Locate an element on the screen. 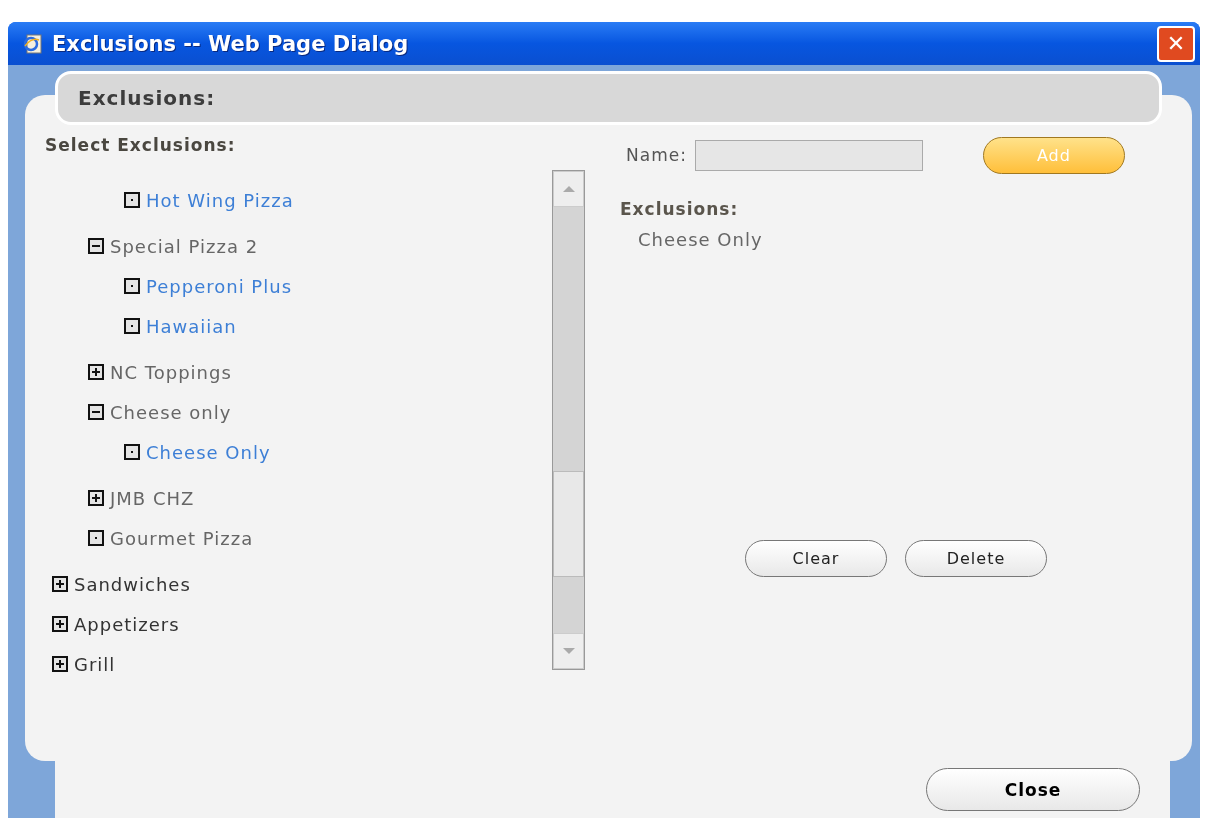 This screenshot has width=1207, height=818. scroll-thumb is located at coordinates (568, 524).